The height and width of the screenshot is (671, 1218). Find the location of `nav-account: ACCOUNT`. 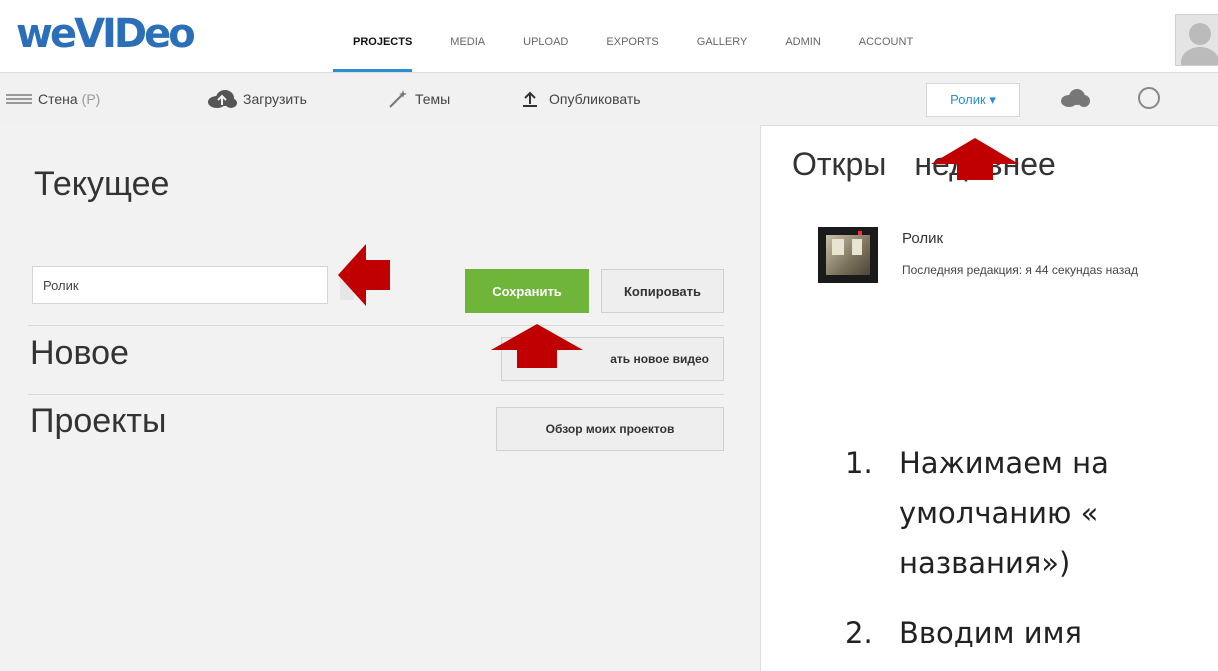

nav-account: ACCOUNT is located at coordinates (895, 51).